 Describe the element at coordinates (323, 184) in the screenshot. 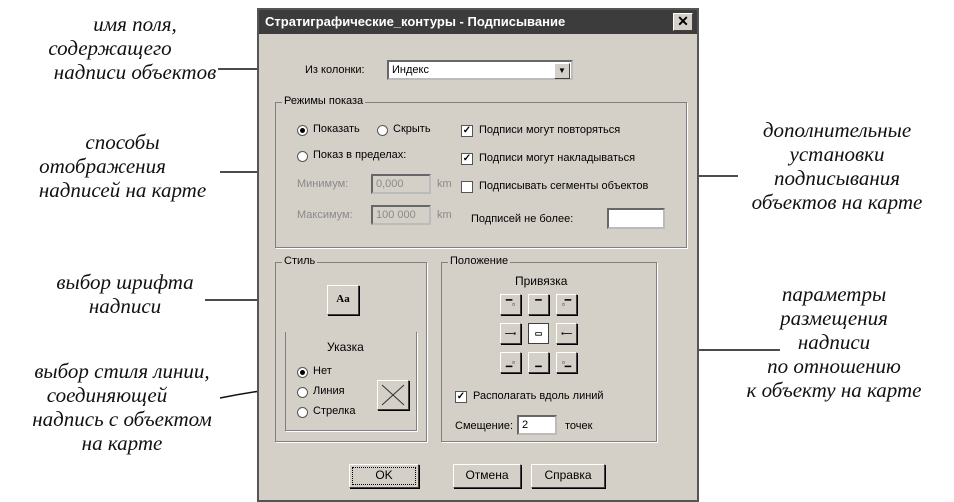

I see `min-label: Минимум:` at that location.